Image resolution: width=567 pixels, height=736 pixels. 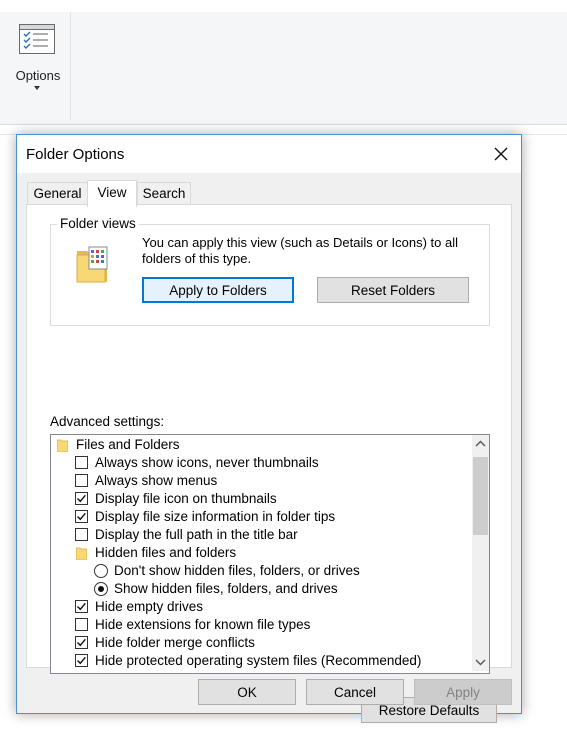 What do you see at coordinates (38, 61) in the screenshot?
I see `options-button: Options` at bounding box center [38, 61].